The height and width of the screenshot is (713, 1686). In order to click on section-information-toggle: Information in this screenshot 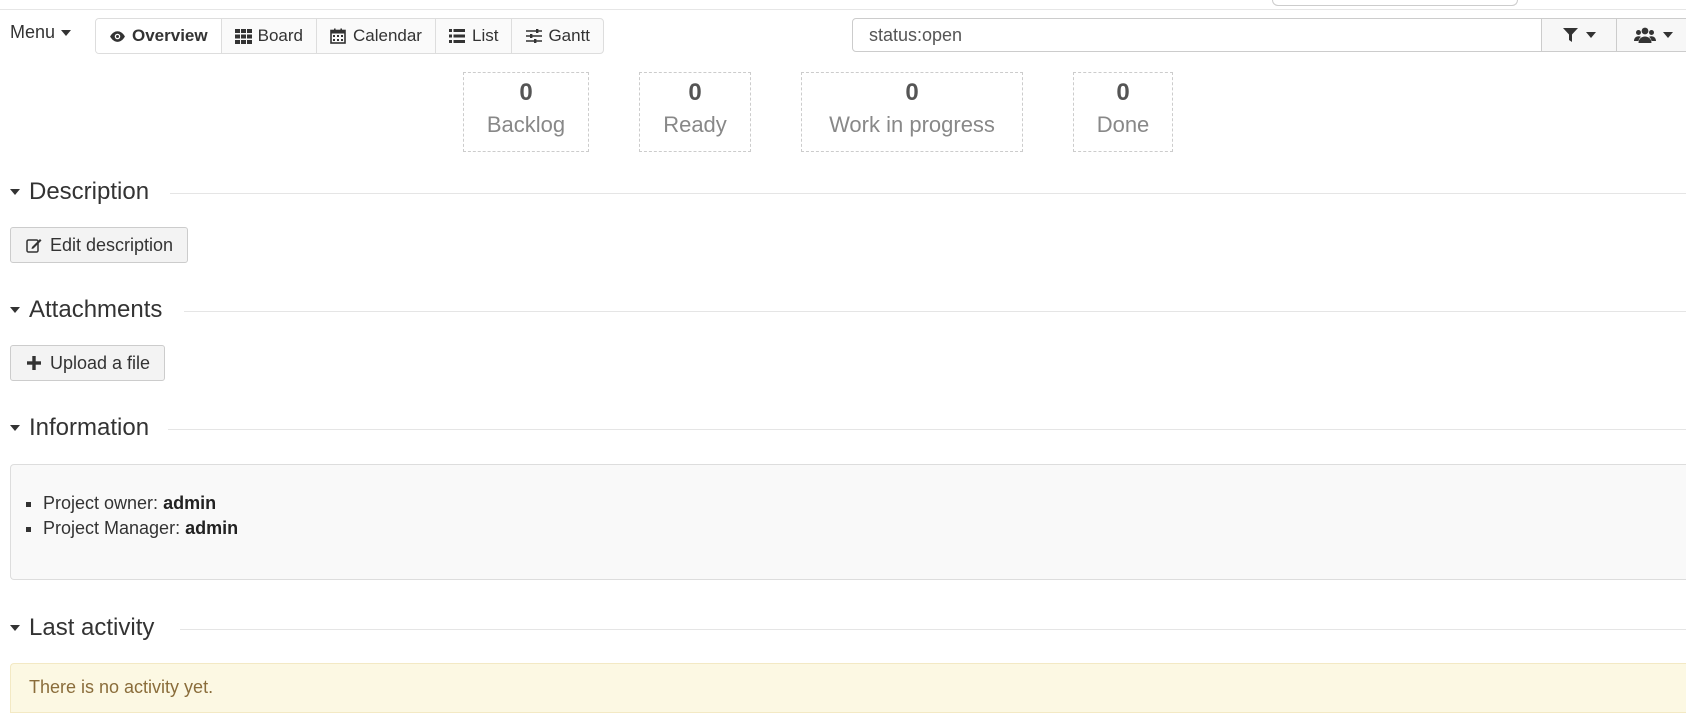, I will do `click(79, 428)`.